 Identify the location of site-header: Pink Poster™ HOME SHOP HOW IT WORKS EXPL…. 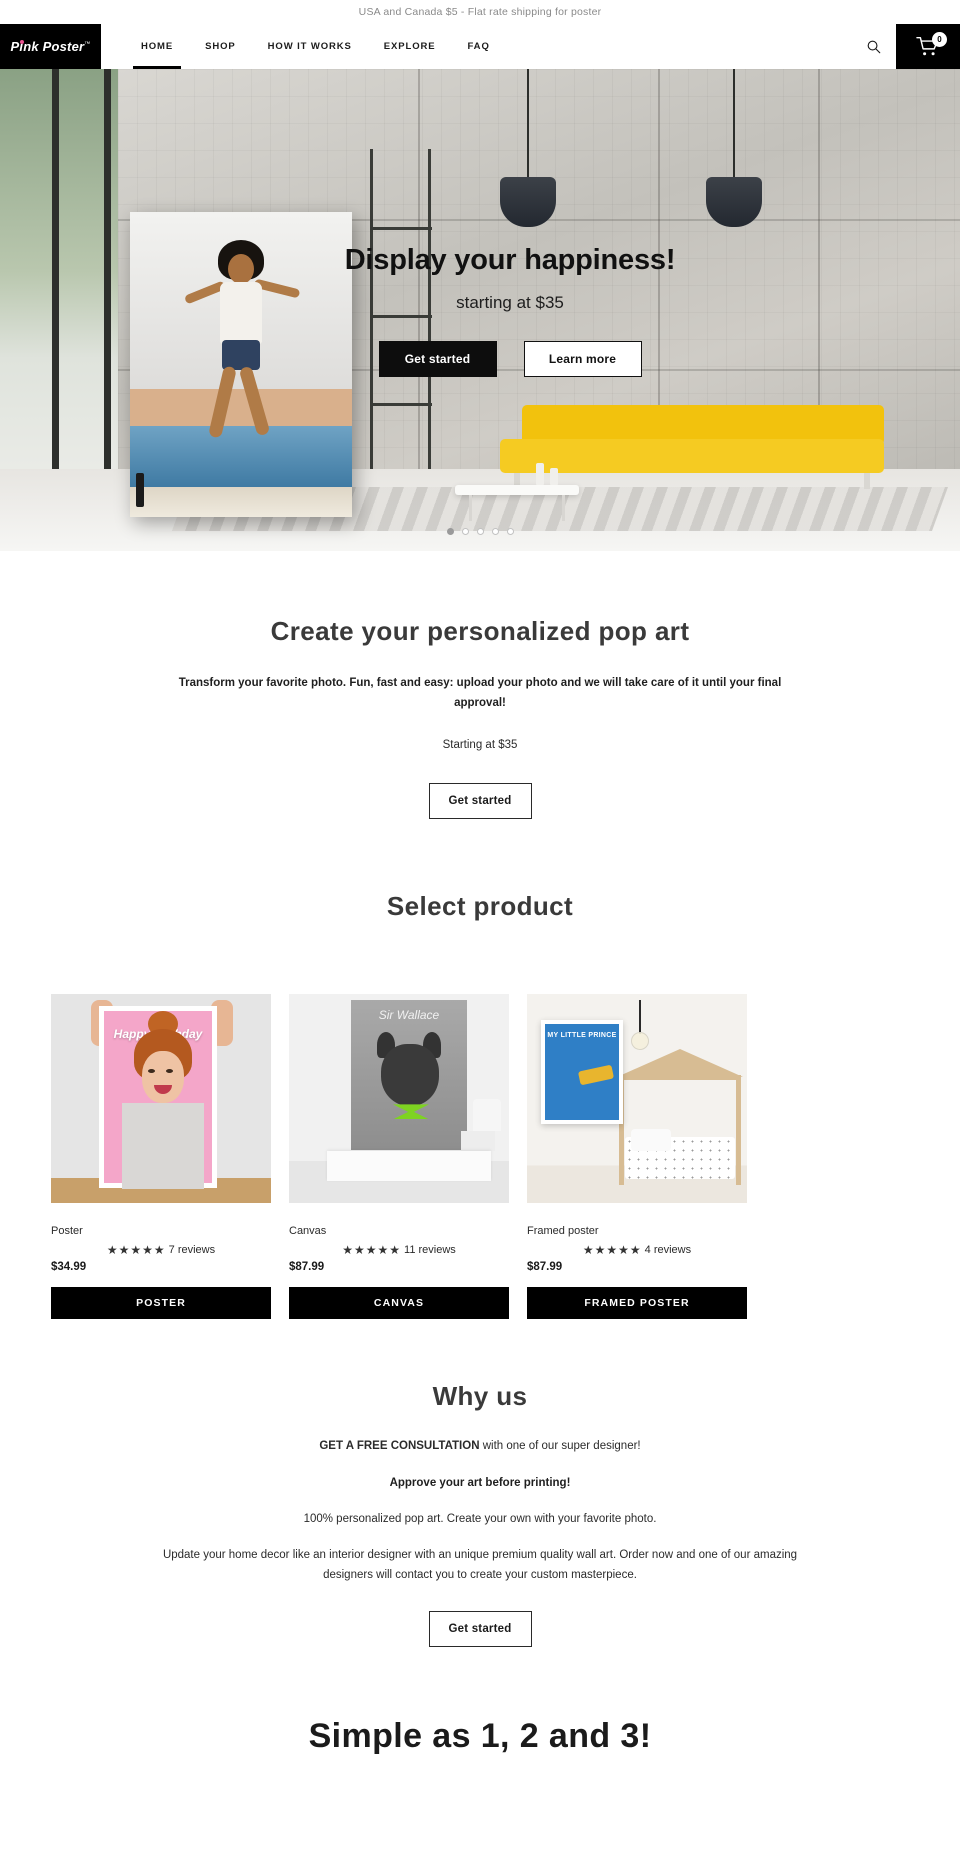
(480, 46).